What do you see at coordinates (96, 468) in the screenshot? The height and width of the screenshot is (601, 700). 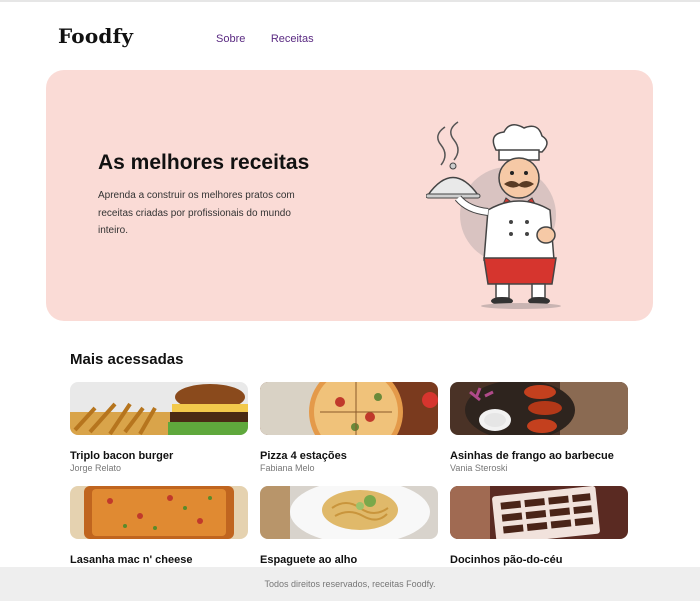 I see `recipe-author: Jorge Relato` at bounding box center [96, 468].